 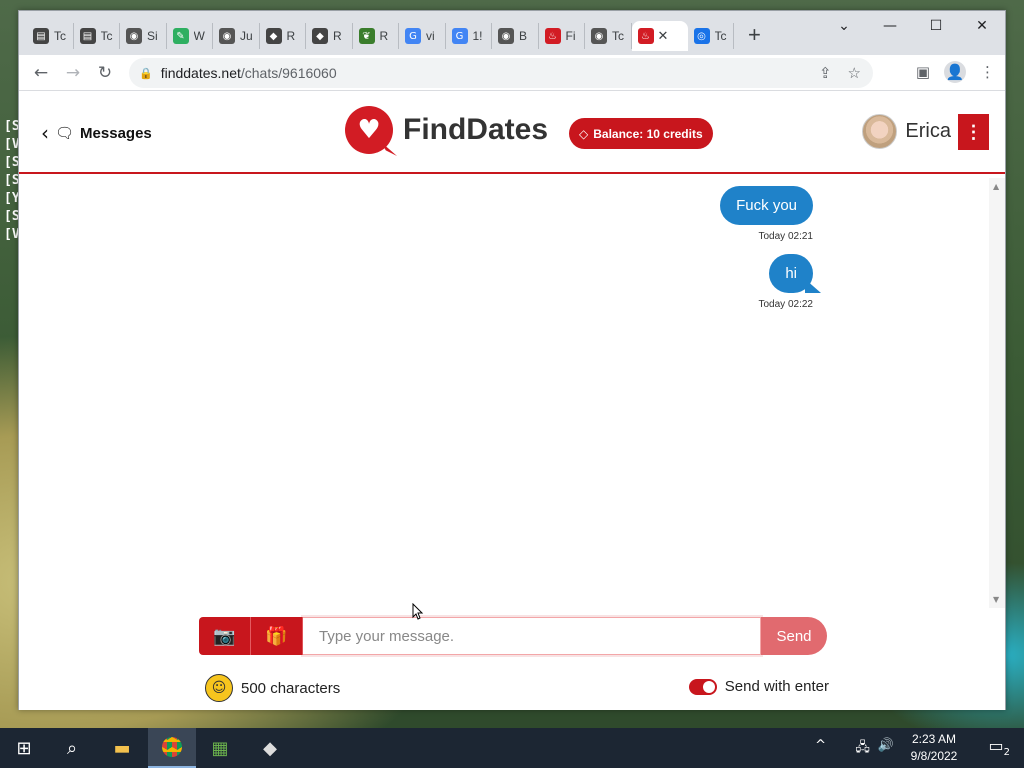 I want to click on browser-tab: ◉ Si, so click(x=143, y=36).